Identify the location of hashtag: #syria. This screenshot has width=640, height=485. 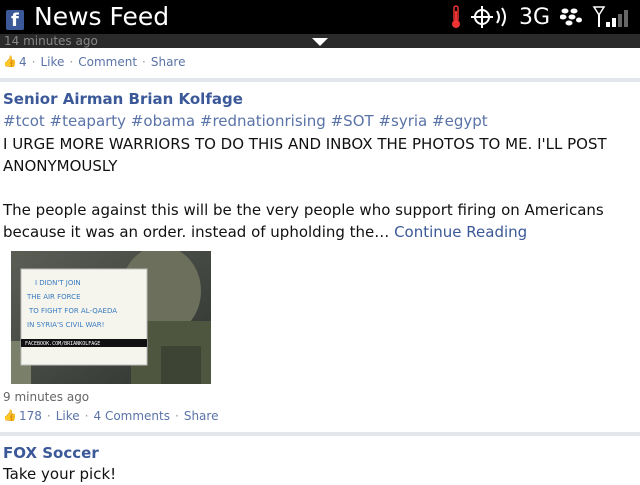
(402, 121).